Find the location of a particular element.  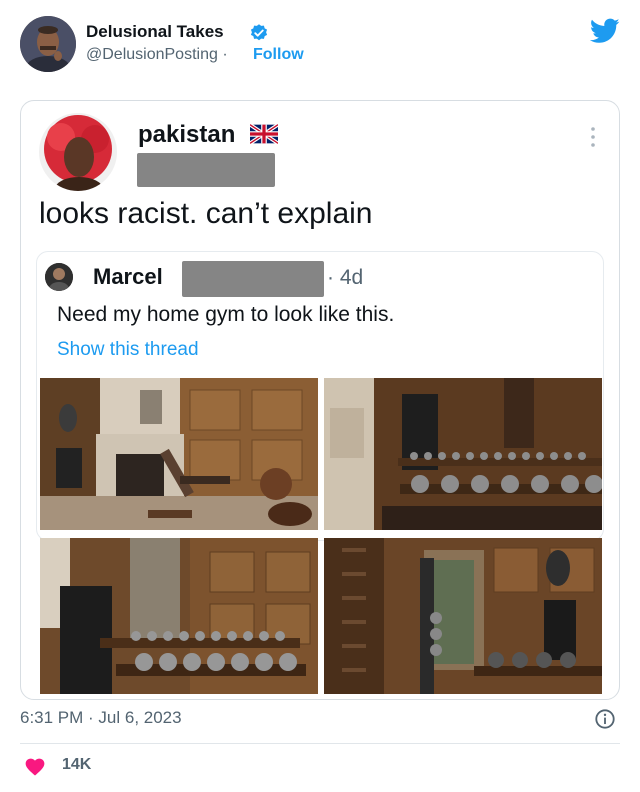

embedded-author-name: pakistan is located at coordinates (187, 134).